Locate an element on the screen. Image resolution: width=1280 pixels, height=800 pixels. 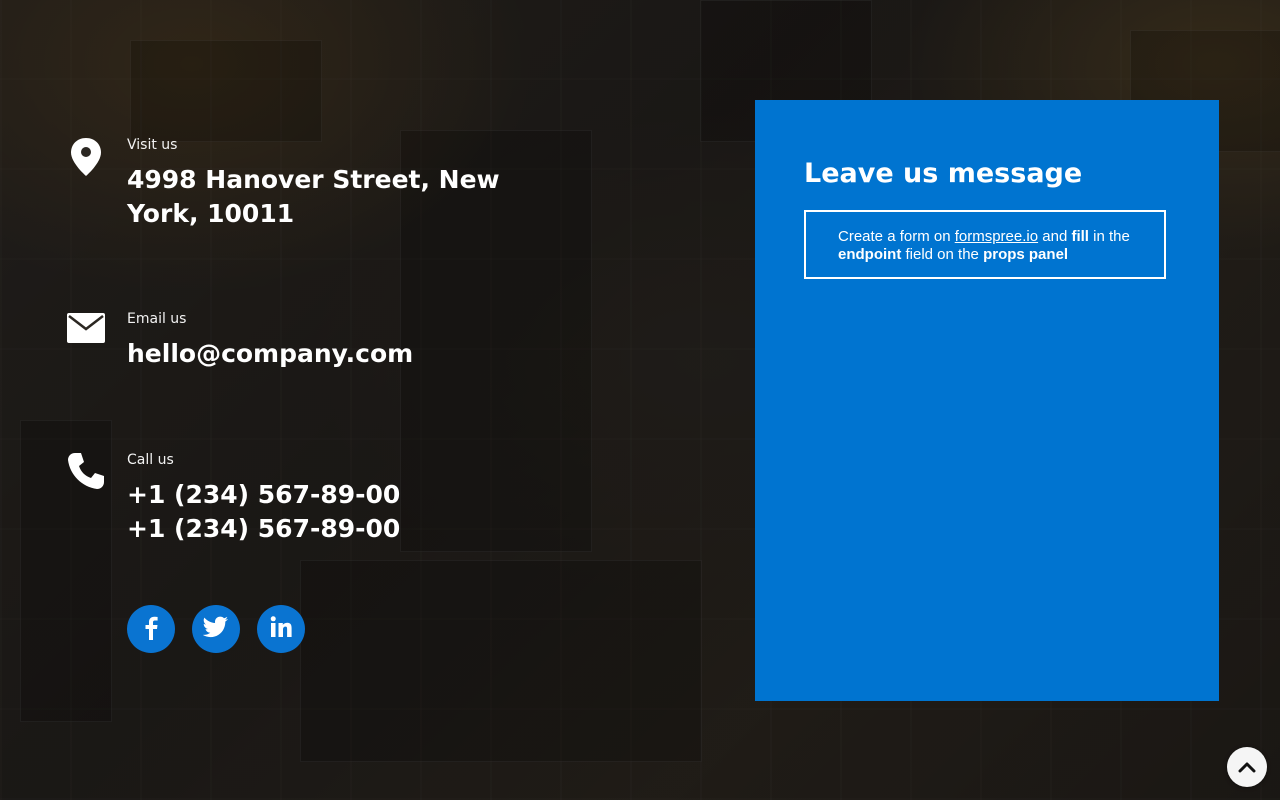
chevron-up-icon is located at coordinates (1247, 767).